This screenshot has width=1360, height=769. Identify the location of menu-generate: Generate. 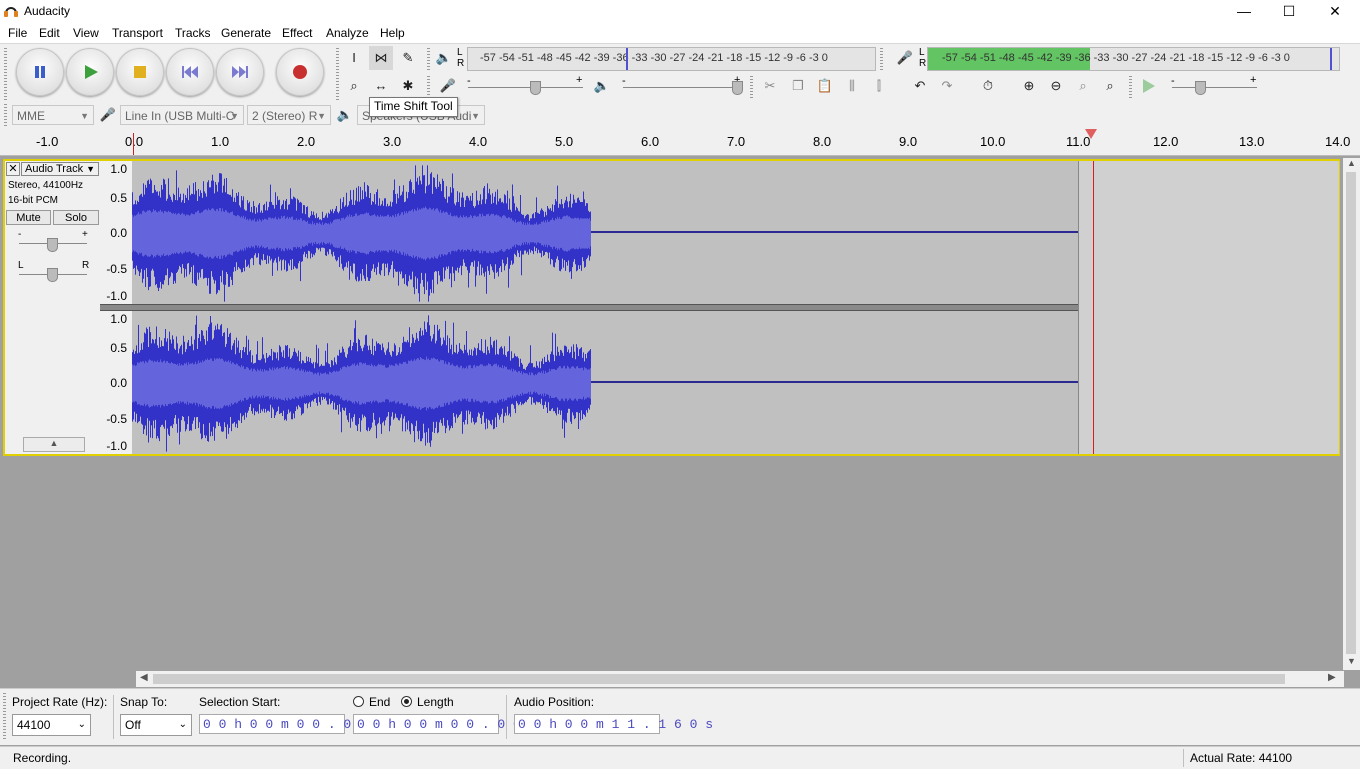
(246, 33).